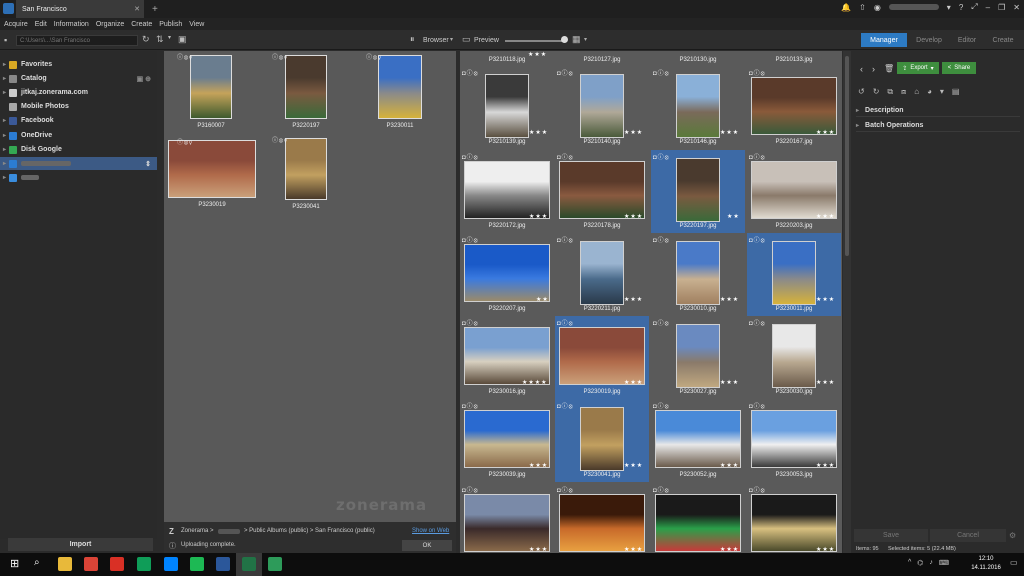 Image resolution: width=1024 pixels, height=576 pixels. I want to click on messenger-icon, so click(171, 564).